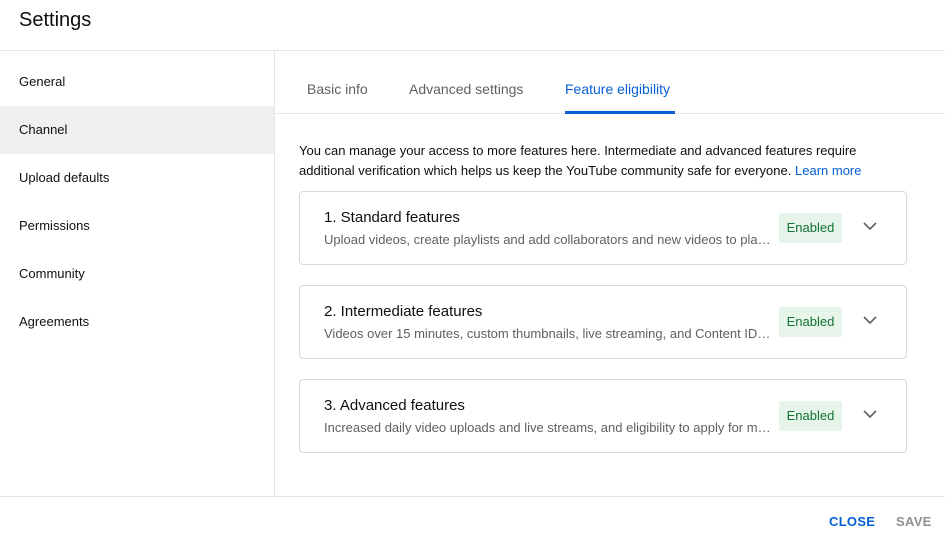 The width and height of the screenshot is (945, 540). I want to click on dialog-header: Settings, so click(472, 25).